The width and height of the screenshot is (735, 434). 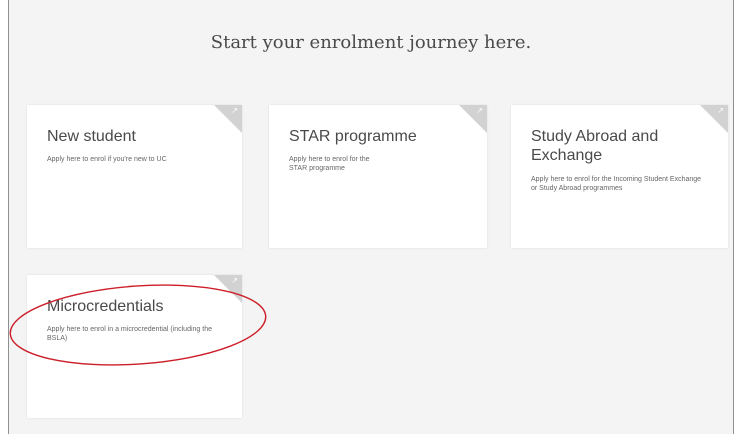 I want to click on card-title: Microcredentials, so click(x=105, y=306).